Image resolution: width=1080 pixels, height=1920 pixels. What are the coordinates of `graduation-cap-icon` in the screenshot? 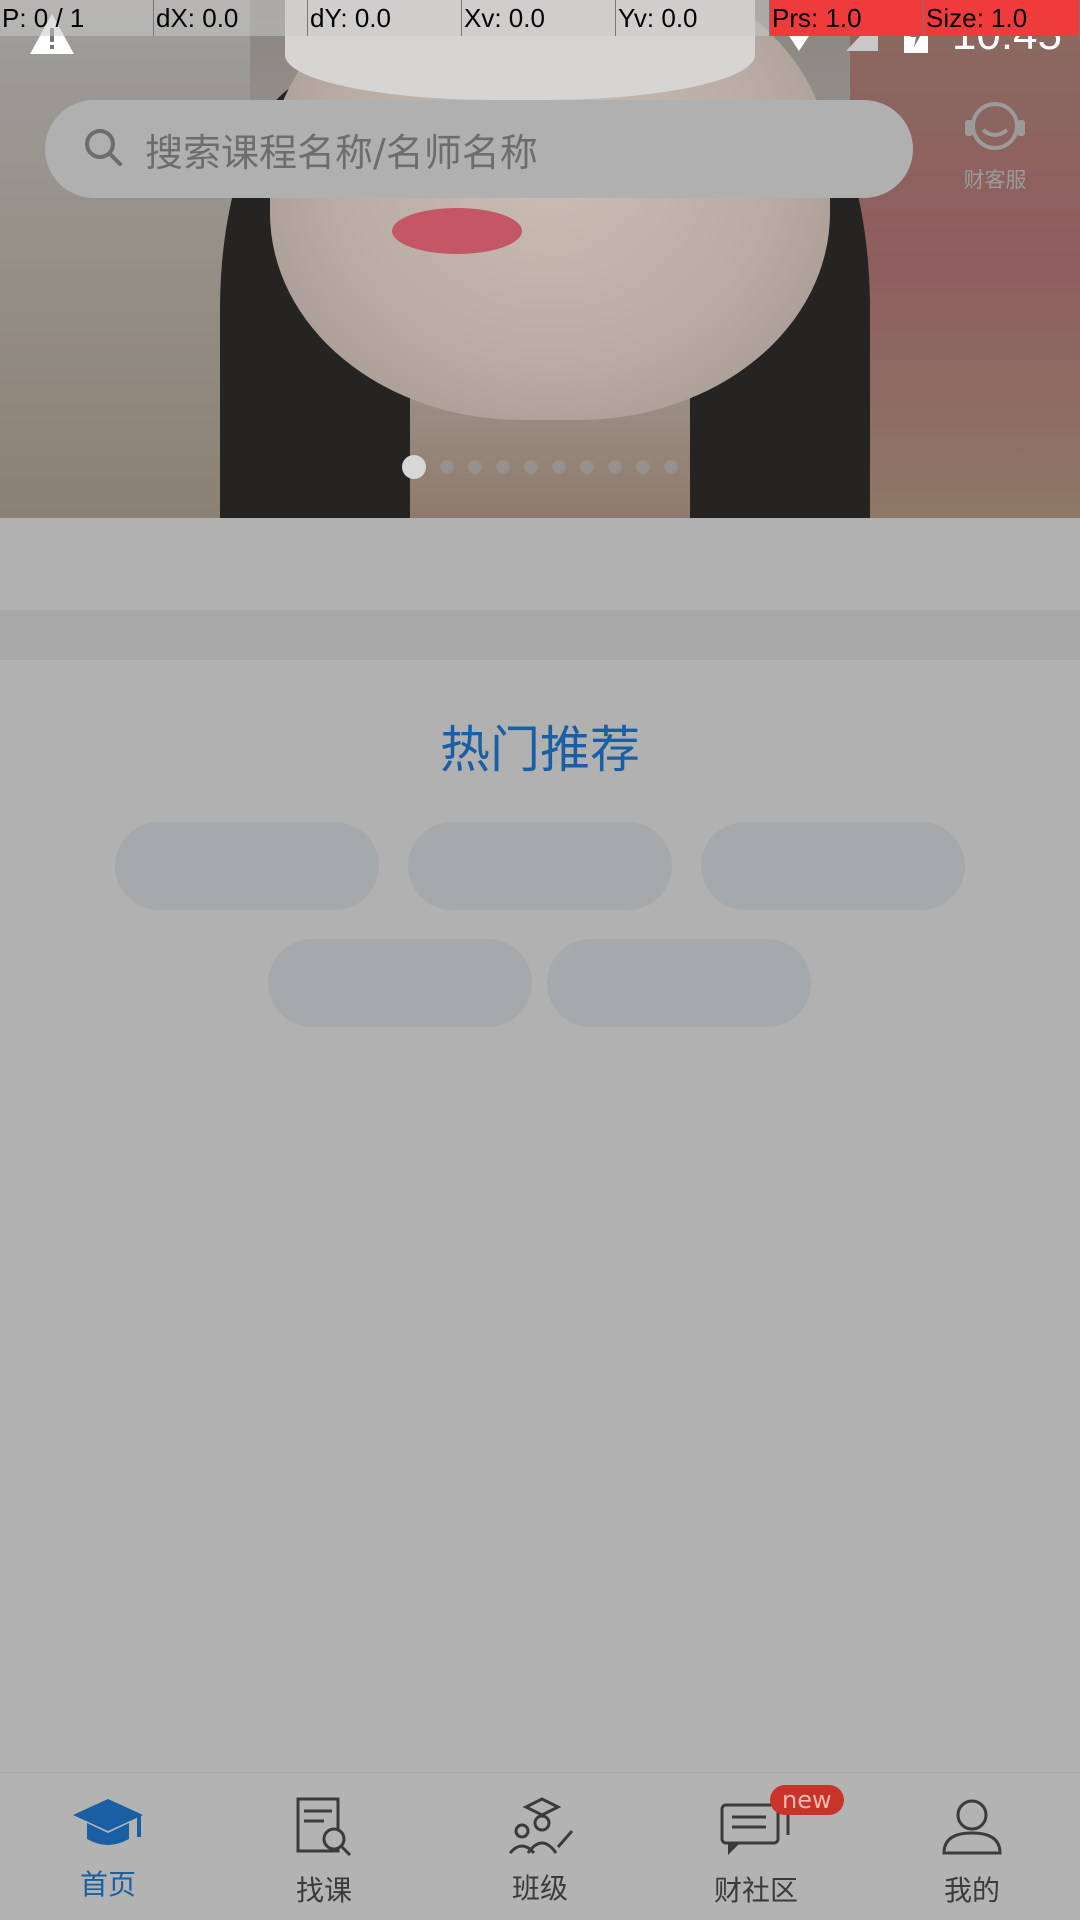 It's located at (108, 1825).